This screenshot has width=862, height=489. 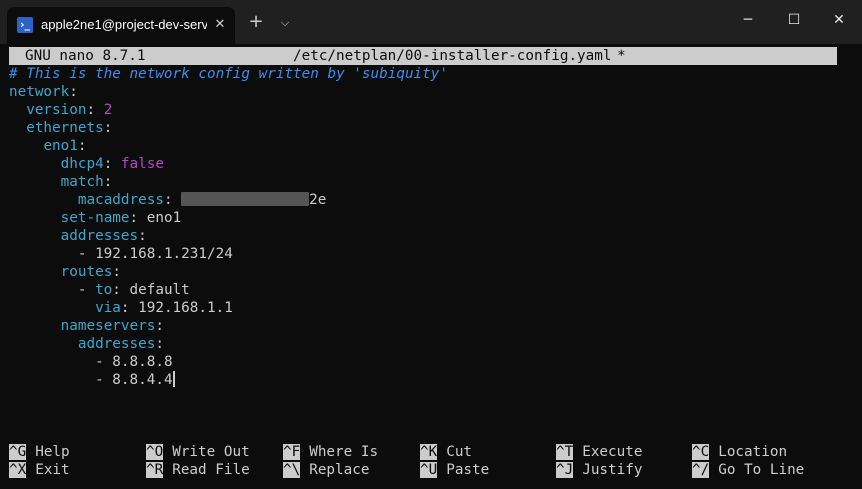 I want to click on nano-version: GNU nano 8.7.1, so click(x=85, y=56).